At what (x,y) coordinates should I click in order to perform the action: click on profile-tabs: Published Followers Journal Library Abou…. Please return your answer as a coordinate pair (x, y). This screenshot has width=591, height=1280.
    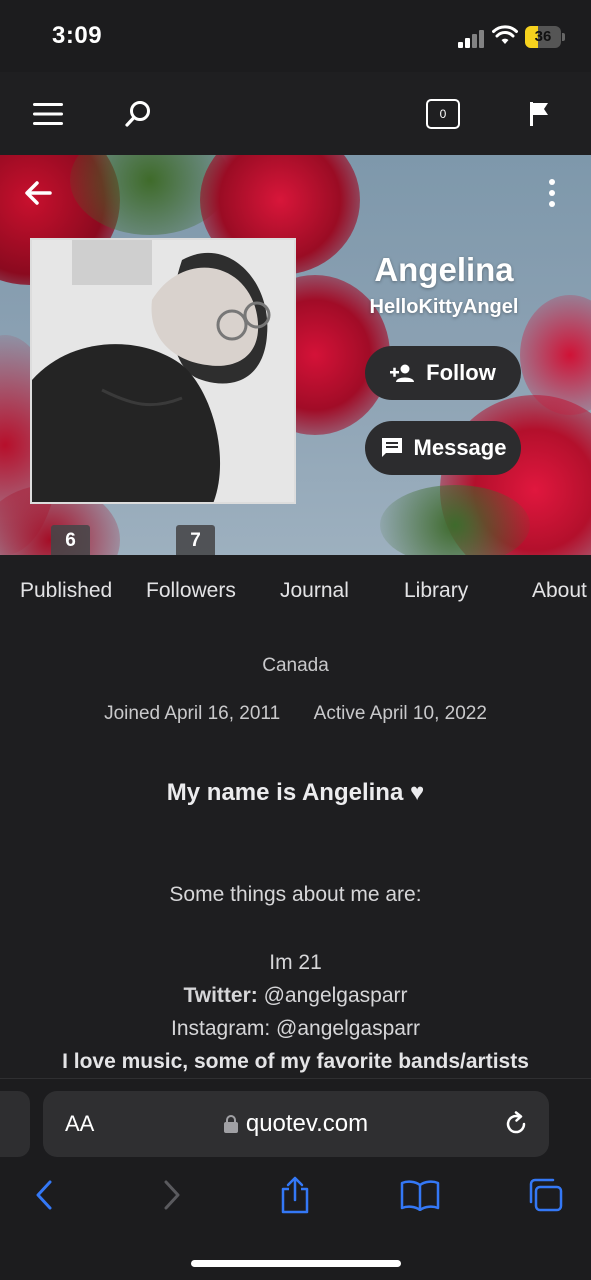
    Looking at the image, I should click on (295, 590).